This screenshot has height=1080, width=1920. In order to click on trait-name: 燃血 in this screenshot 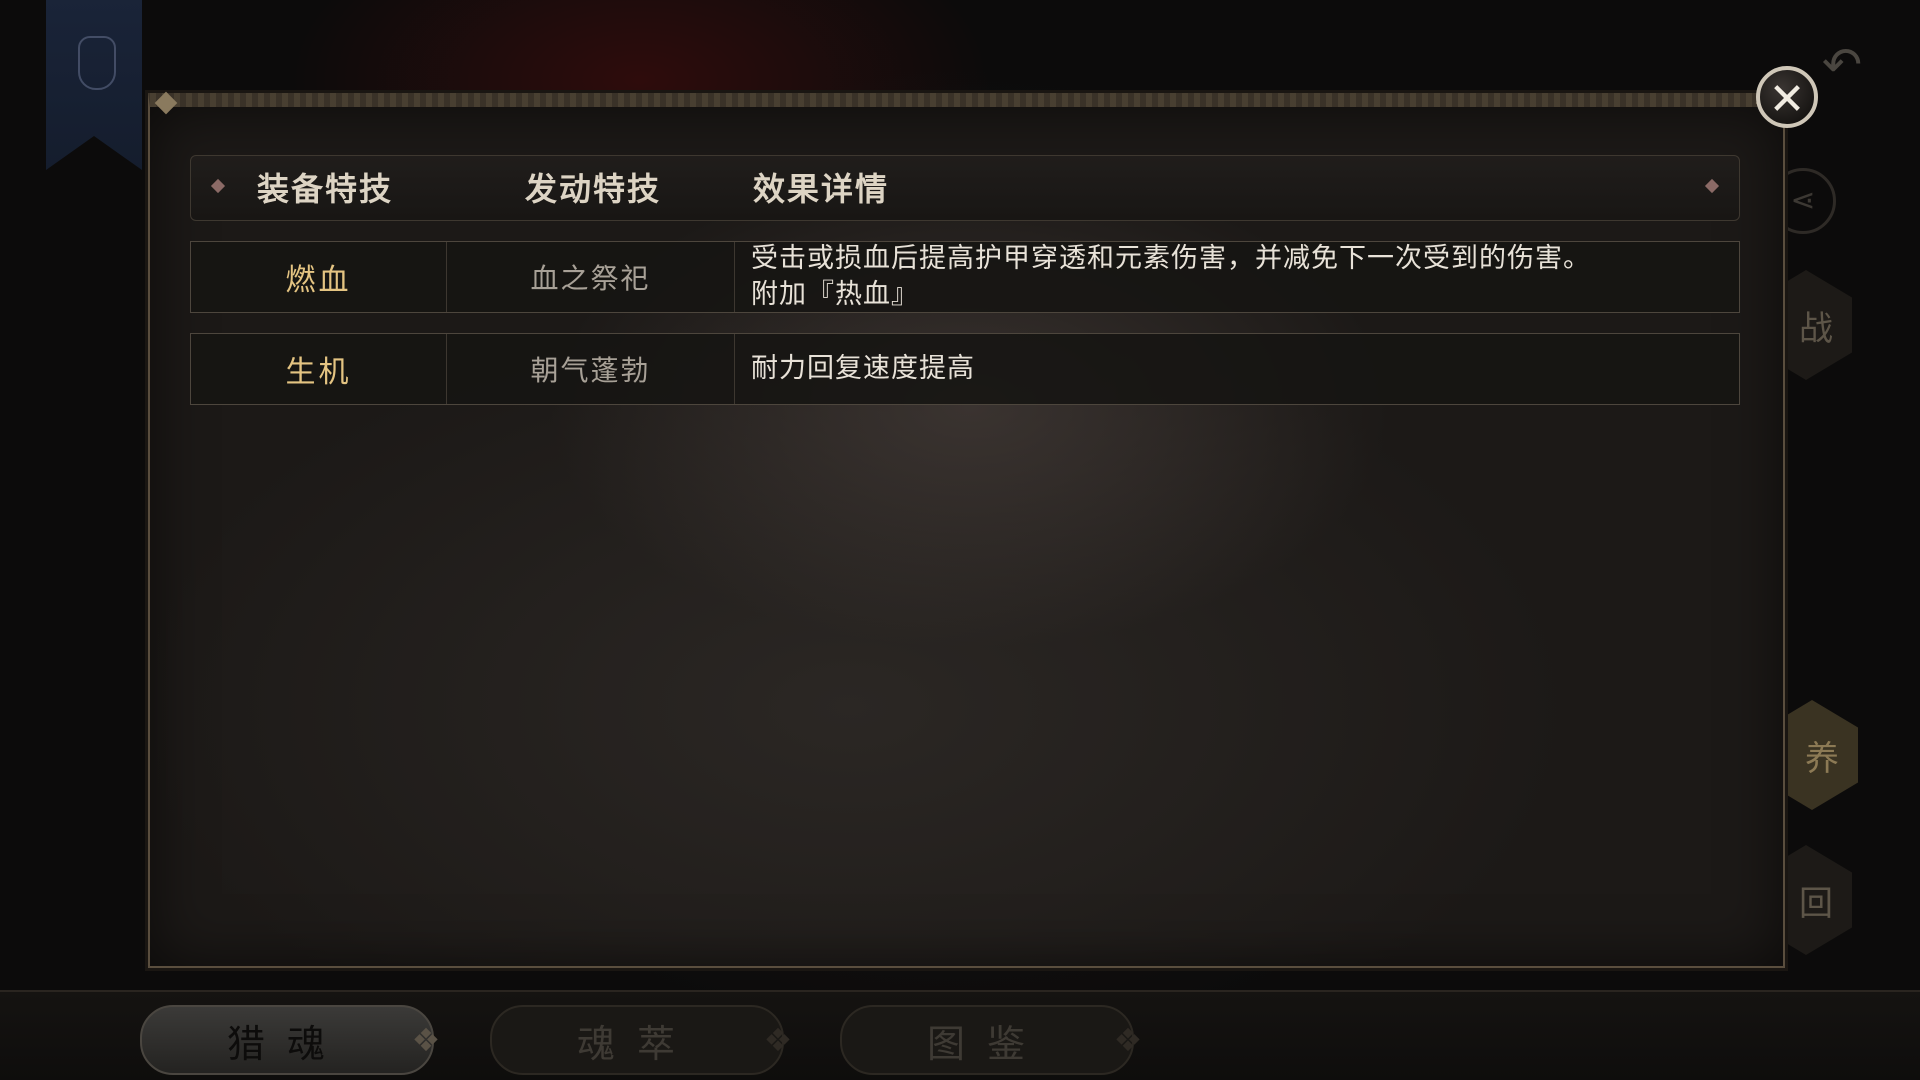, I will do `click(318, 280)`.